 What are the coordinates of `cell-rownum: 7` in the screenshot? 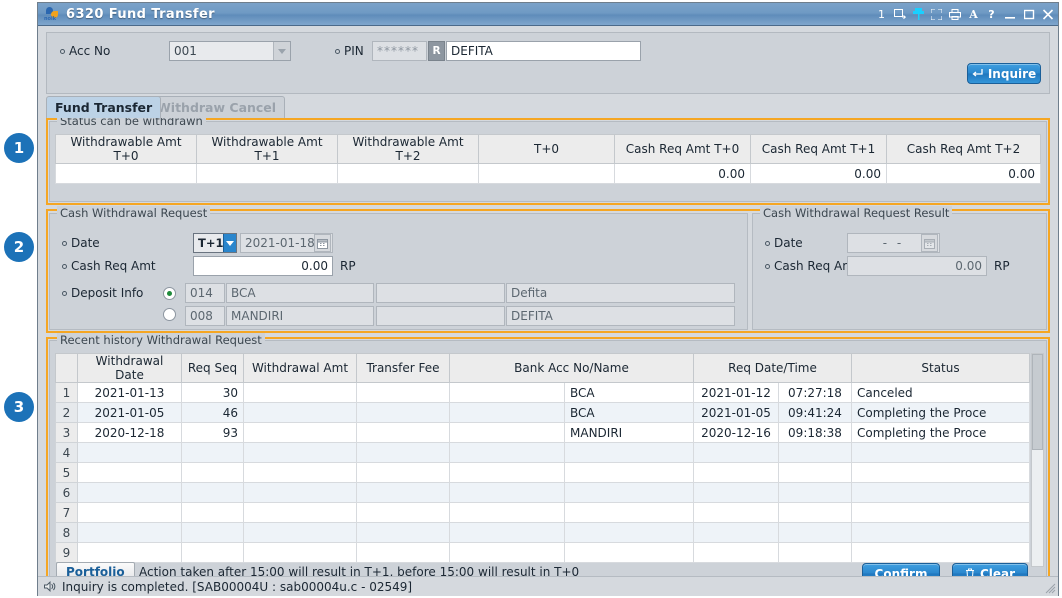 It's located at (66, 512).